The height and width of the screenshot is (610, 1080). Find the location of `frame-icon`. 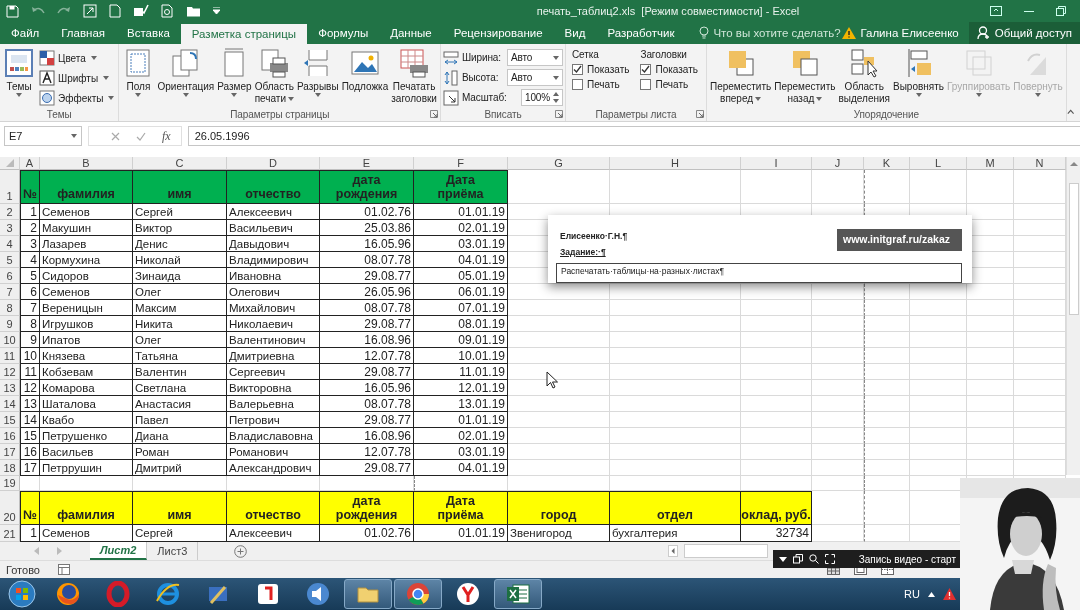

frame-icon is located at coordinates (830, 559).